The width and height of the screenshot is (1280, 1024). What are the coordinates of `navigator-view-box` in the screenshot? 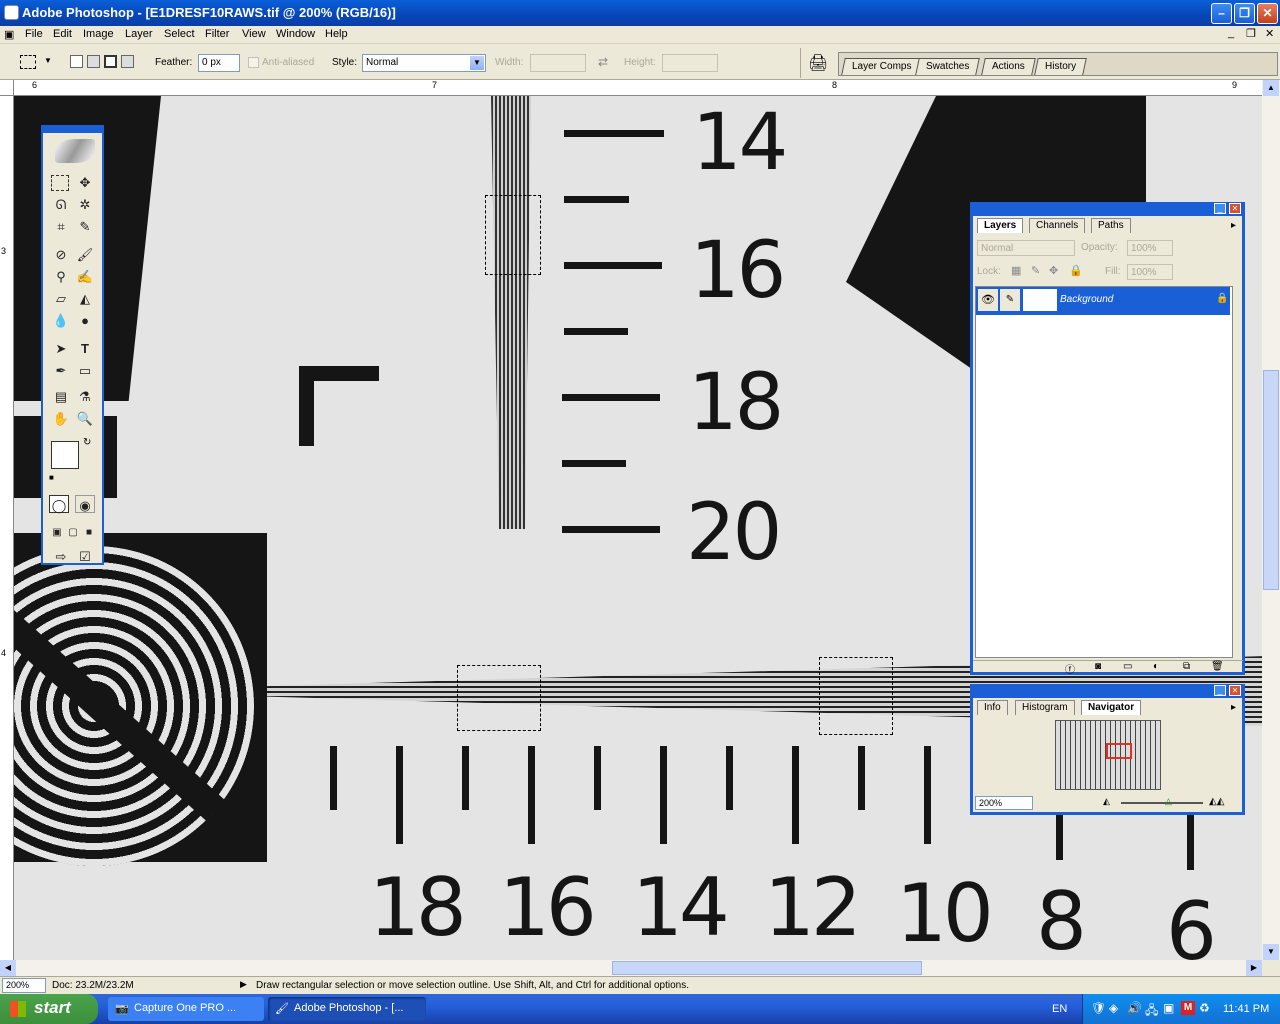 It's located at (1119, 751).